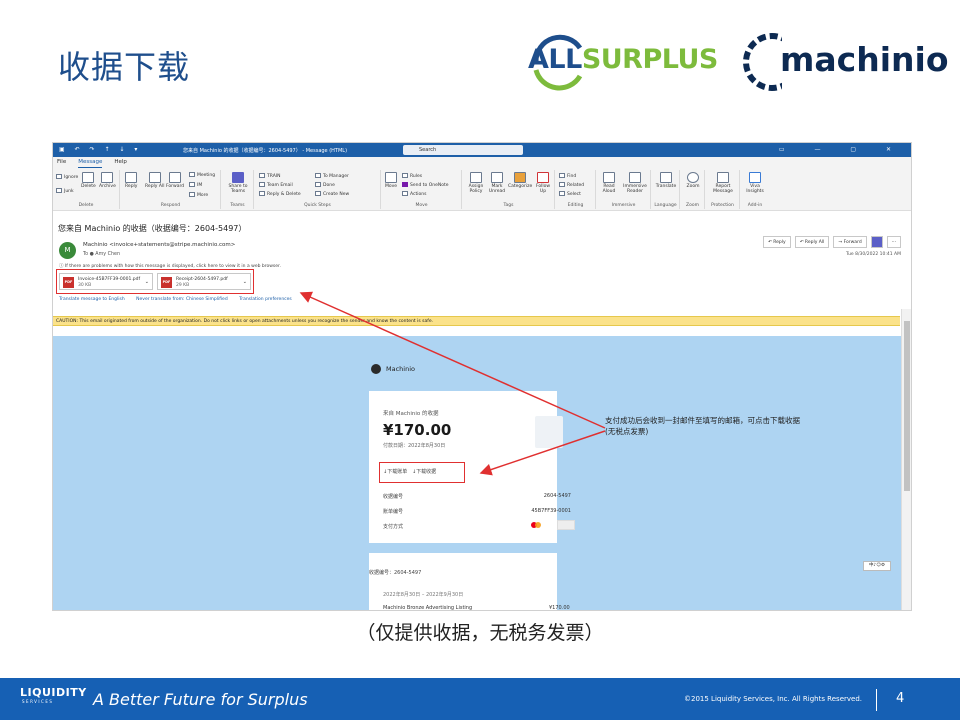  I want to click on ribbon-group-immersive: Read Aloud Immersive Reader Immersive, so click(624, 189).